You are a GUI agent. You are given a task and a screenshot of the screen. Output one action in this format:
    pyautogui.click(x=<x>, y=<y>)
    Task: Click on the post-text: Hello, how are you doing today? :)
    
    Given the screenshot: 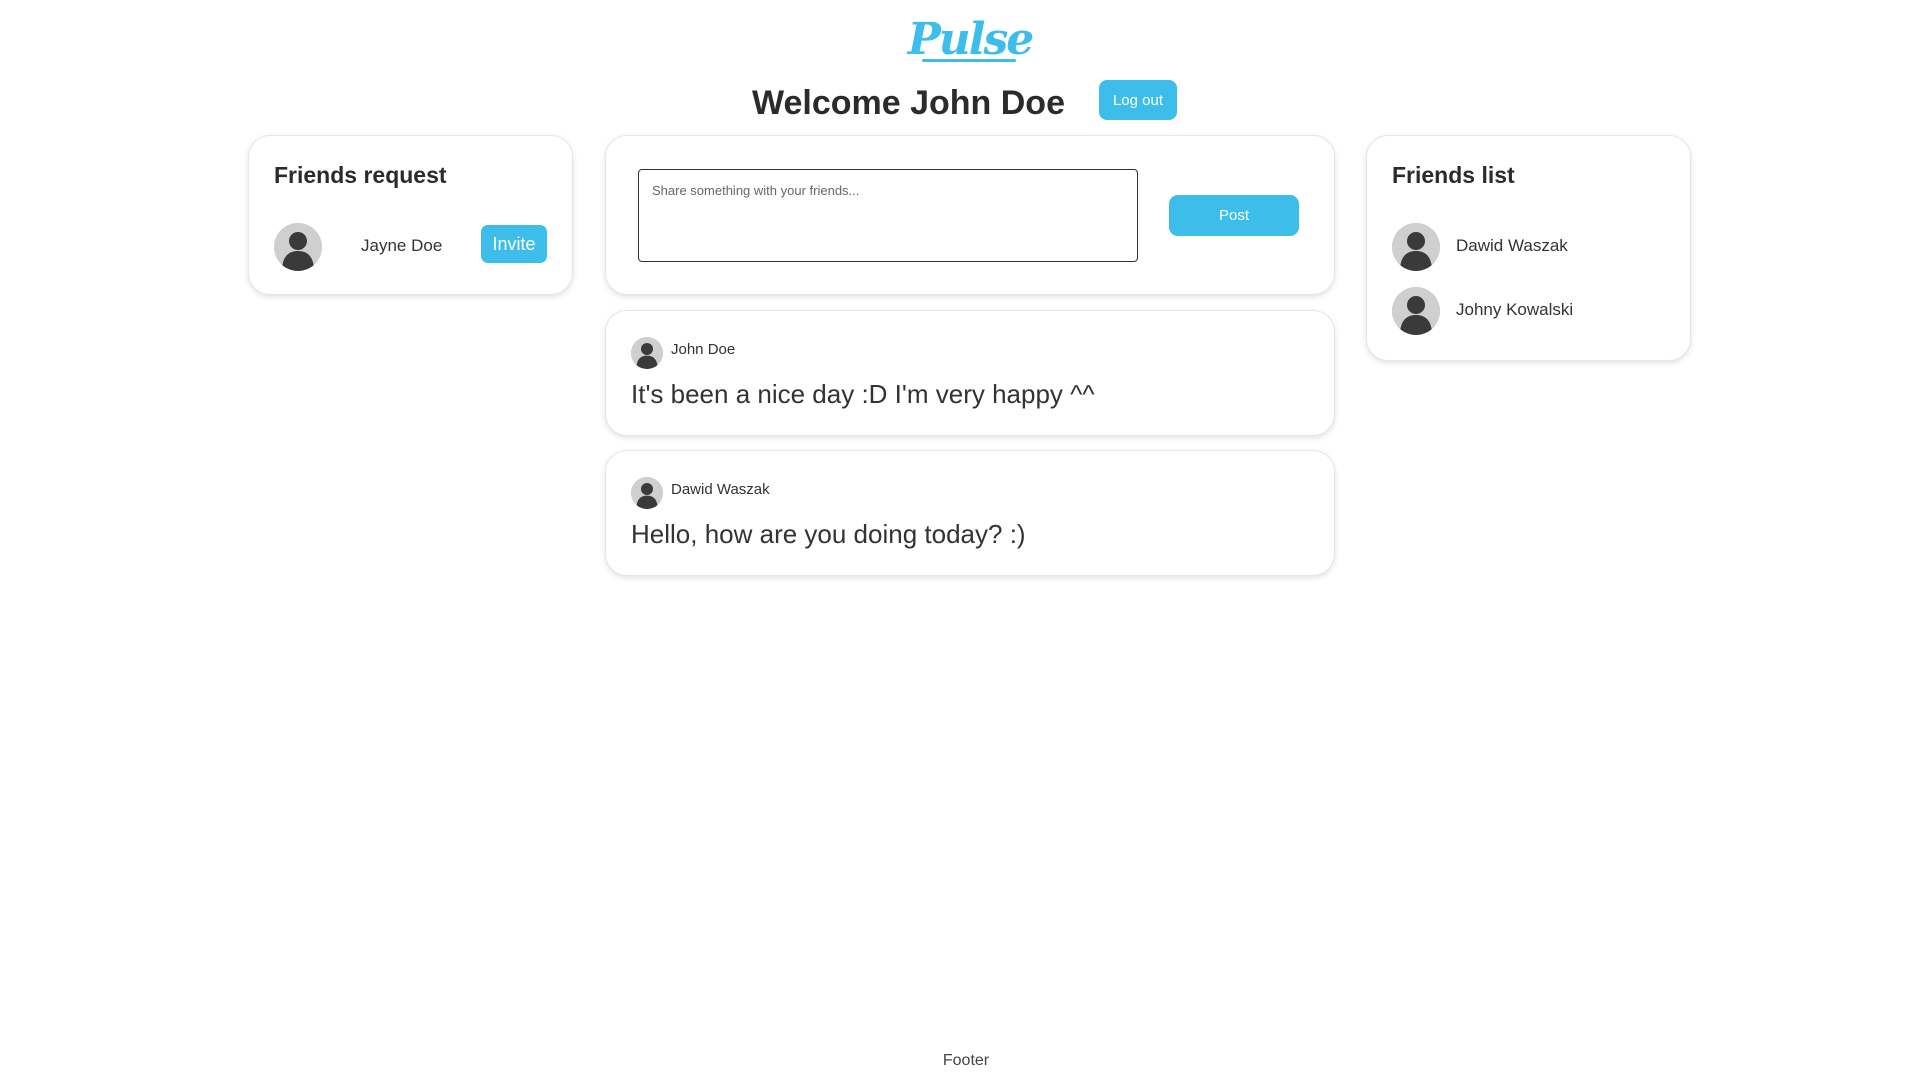 What is the action you would take?
    pyautogui.click(x=828, y=534)
    